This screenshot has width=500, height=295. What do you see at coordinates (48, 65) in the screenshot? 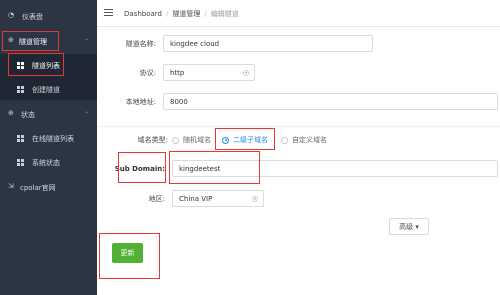
I see `sidebar-item-tunnel-list: 隧道列表` at bounding box center [48, 65].